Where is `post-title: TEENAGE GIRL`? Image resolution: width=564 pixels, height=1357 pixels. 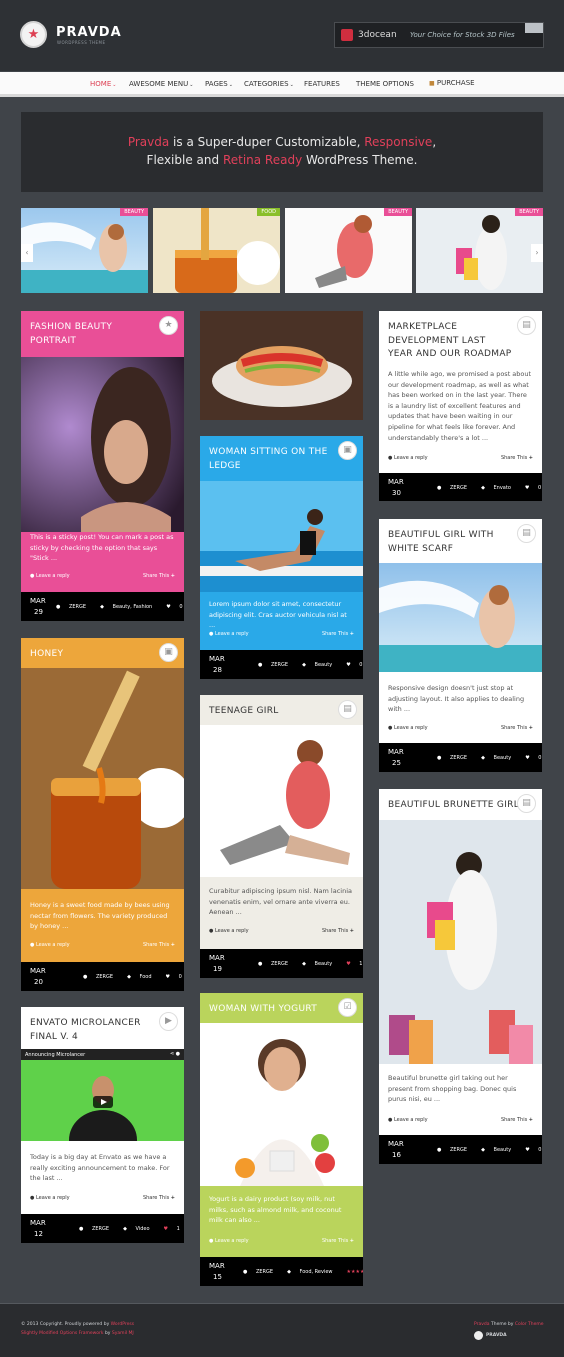 post-title: TEENAGE GIRL is located at coordinates (271, 712).